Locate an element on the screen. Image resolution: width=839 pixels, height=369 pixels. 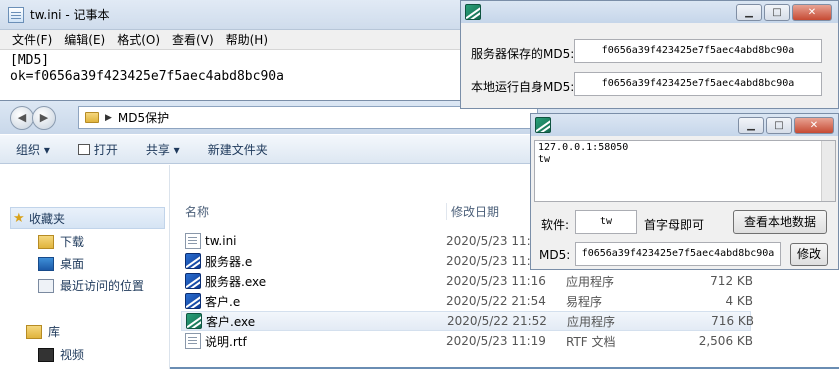
modify-button: 修改 is located at coordinates (809, 254).